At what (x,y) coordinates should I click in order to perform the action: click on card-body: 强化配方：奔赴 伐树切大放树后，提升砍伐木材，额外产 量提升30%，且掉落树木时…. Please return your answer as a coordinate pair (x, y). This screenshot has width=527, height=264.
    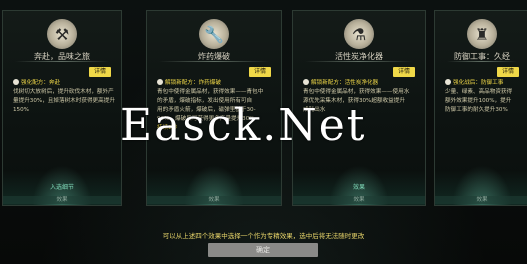
    Looking at the image, I should click on (64, 97).